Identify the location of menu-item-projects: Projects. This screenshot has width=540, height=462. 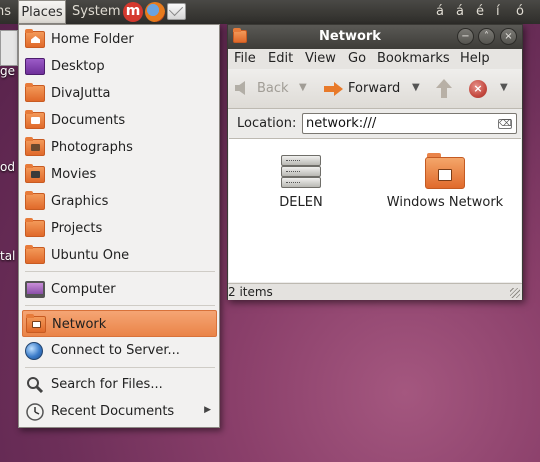
(119, 228).